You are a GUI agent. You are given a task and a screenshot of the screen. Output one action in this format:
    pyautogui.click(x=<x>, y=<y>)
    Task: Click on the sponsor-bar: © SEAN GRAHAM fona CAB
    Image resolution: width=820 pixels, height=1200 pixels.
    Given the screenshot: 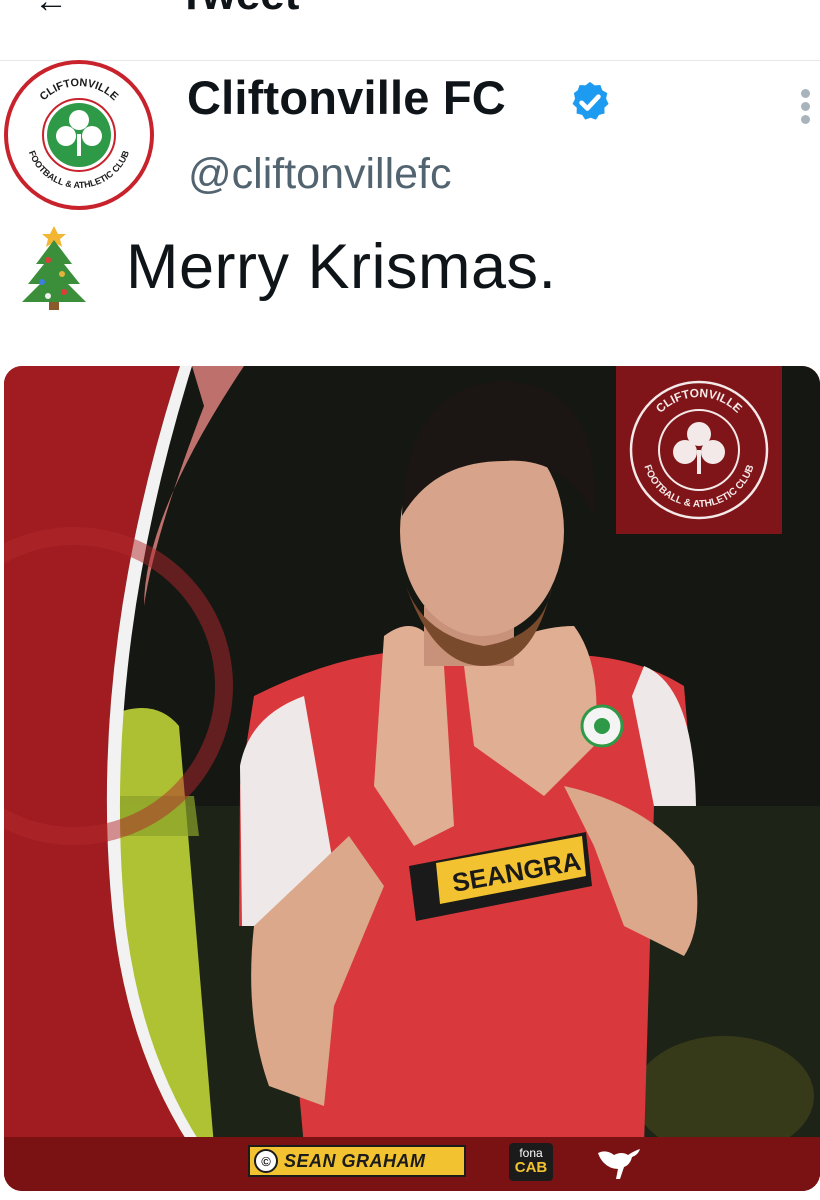 What is the action you would take?
    pyautogui.click(x=412, y=1164)
    